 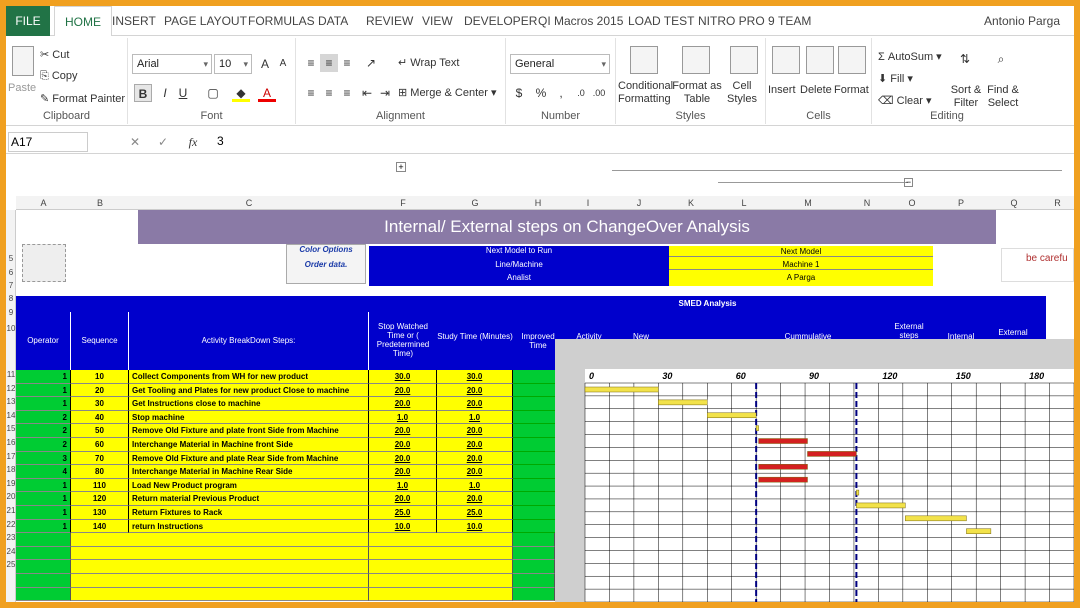 What do you see at coordinates (11, 415) in the screenshot?
I see `row-header: 14` at bounding box center [11, 415].